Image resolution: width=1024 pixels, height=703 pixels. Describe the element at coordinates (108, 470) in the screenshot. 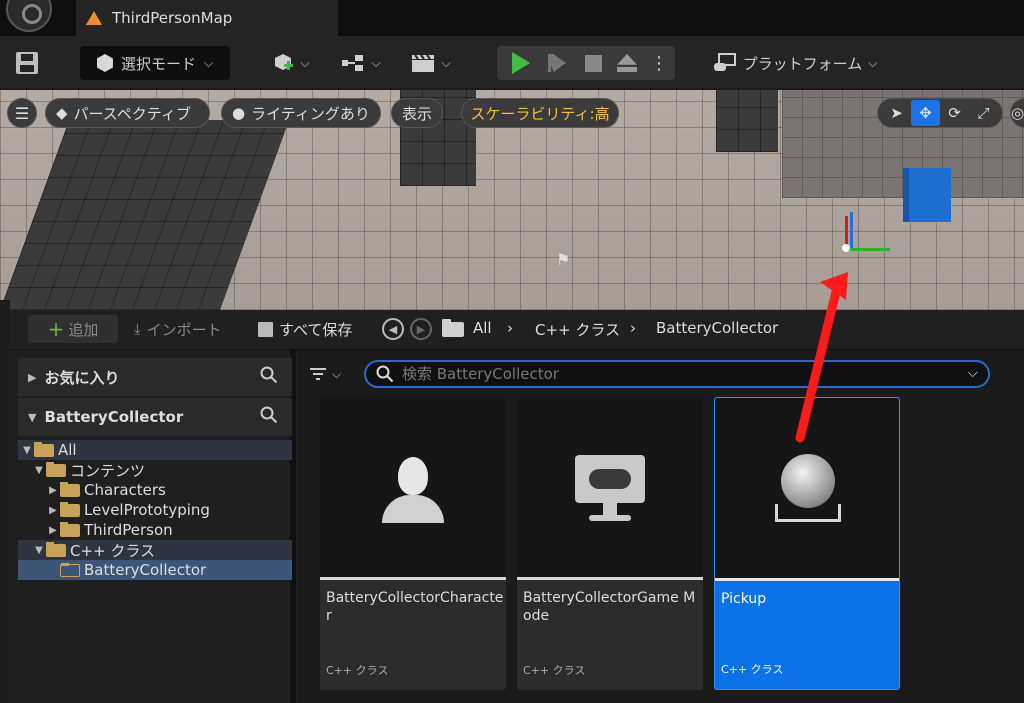

I see `tree-item-label: コンテンツ` at that location.